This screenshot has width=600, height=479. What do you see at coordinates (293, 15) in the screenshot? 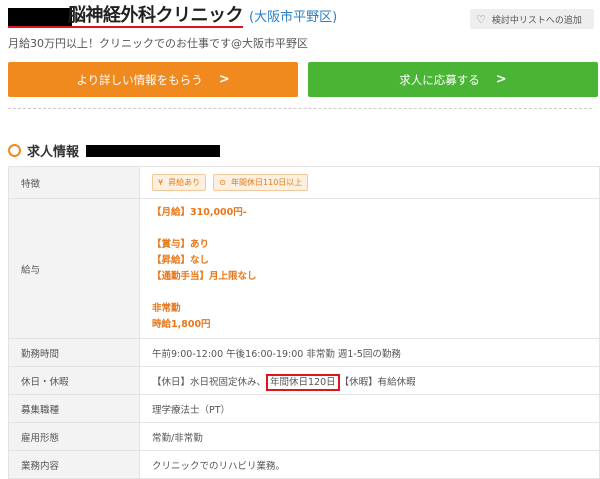
I see `clinic-location-link: (大阪市平野区)` at bounding box center [293, 15].